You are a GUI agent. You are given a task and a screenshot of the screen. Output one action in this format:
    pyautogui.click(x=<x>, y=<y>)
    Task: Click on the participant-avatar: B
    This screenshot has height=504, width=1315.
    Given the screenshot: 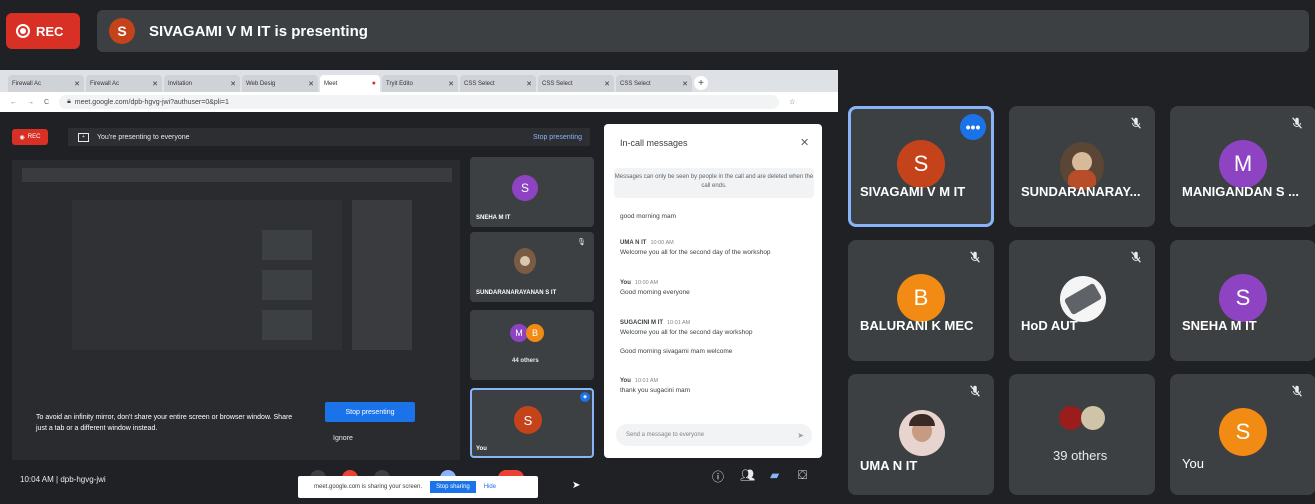 What is the action you would take?
    pyautogui.click(x=535, y=333)
    